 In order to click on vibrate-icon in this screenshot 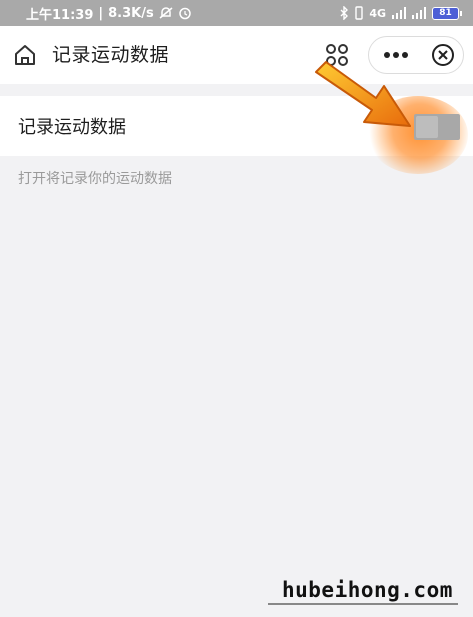, I will do `click(359, 13)`.